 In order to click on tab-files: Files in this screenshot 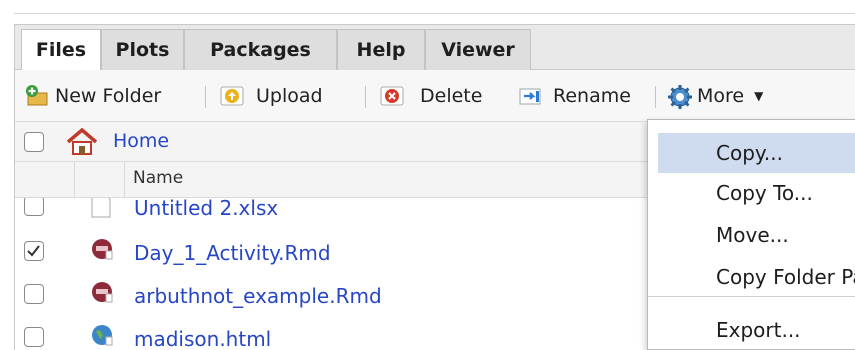, I will do `click(61, 50)`.